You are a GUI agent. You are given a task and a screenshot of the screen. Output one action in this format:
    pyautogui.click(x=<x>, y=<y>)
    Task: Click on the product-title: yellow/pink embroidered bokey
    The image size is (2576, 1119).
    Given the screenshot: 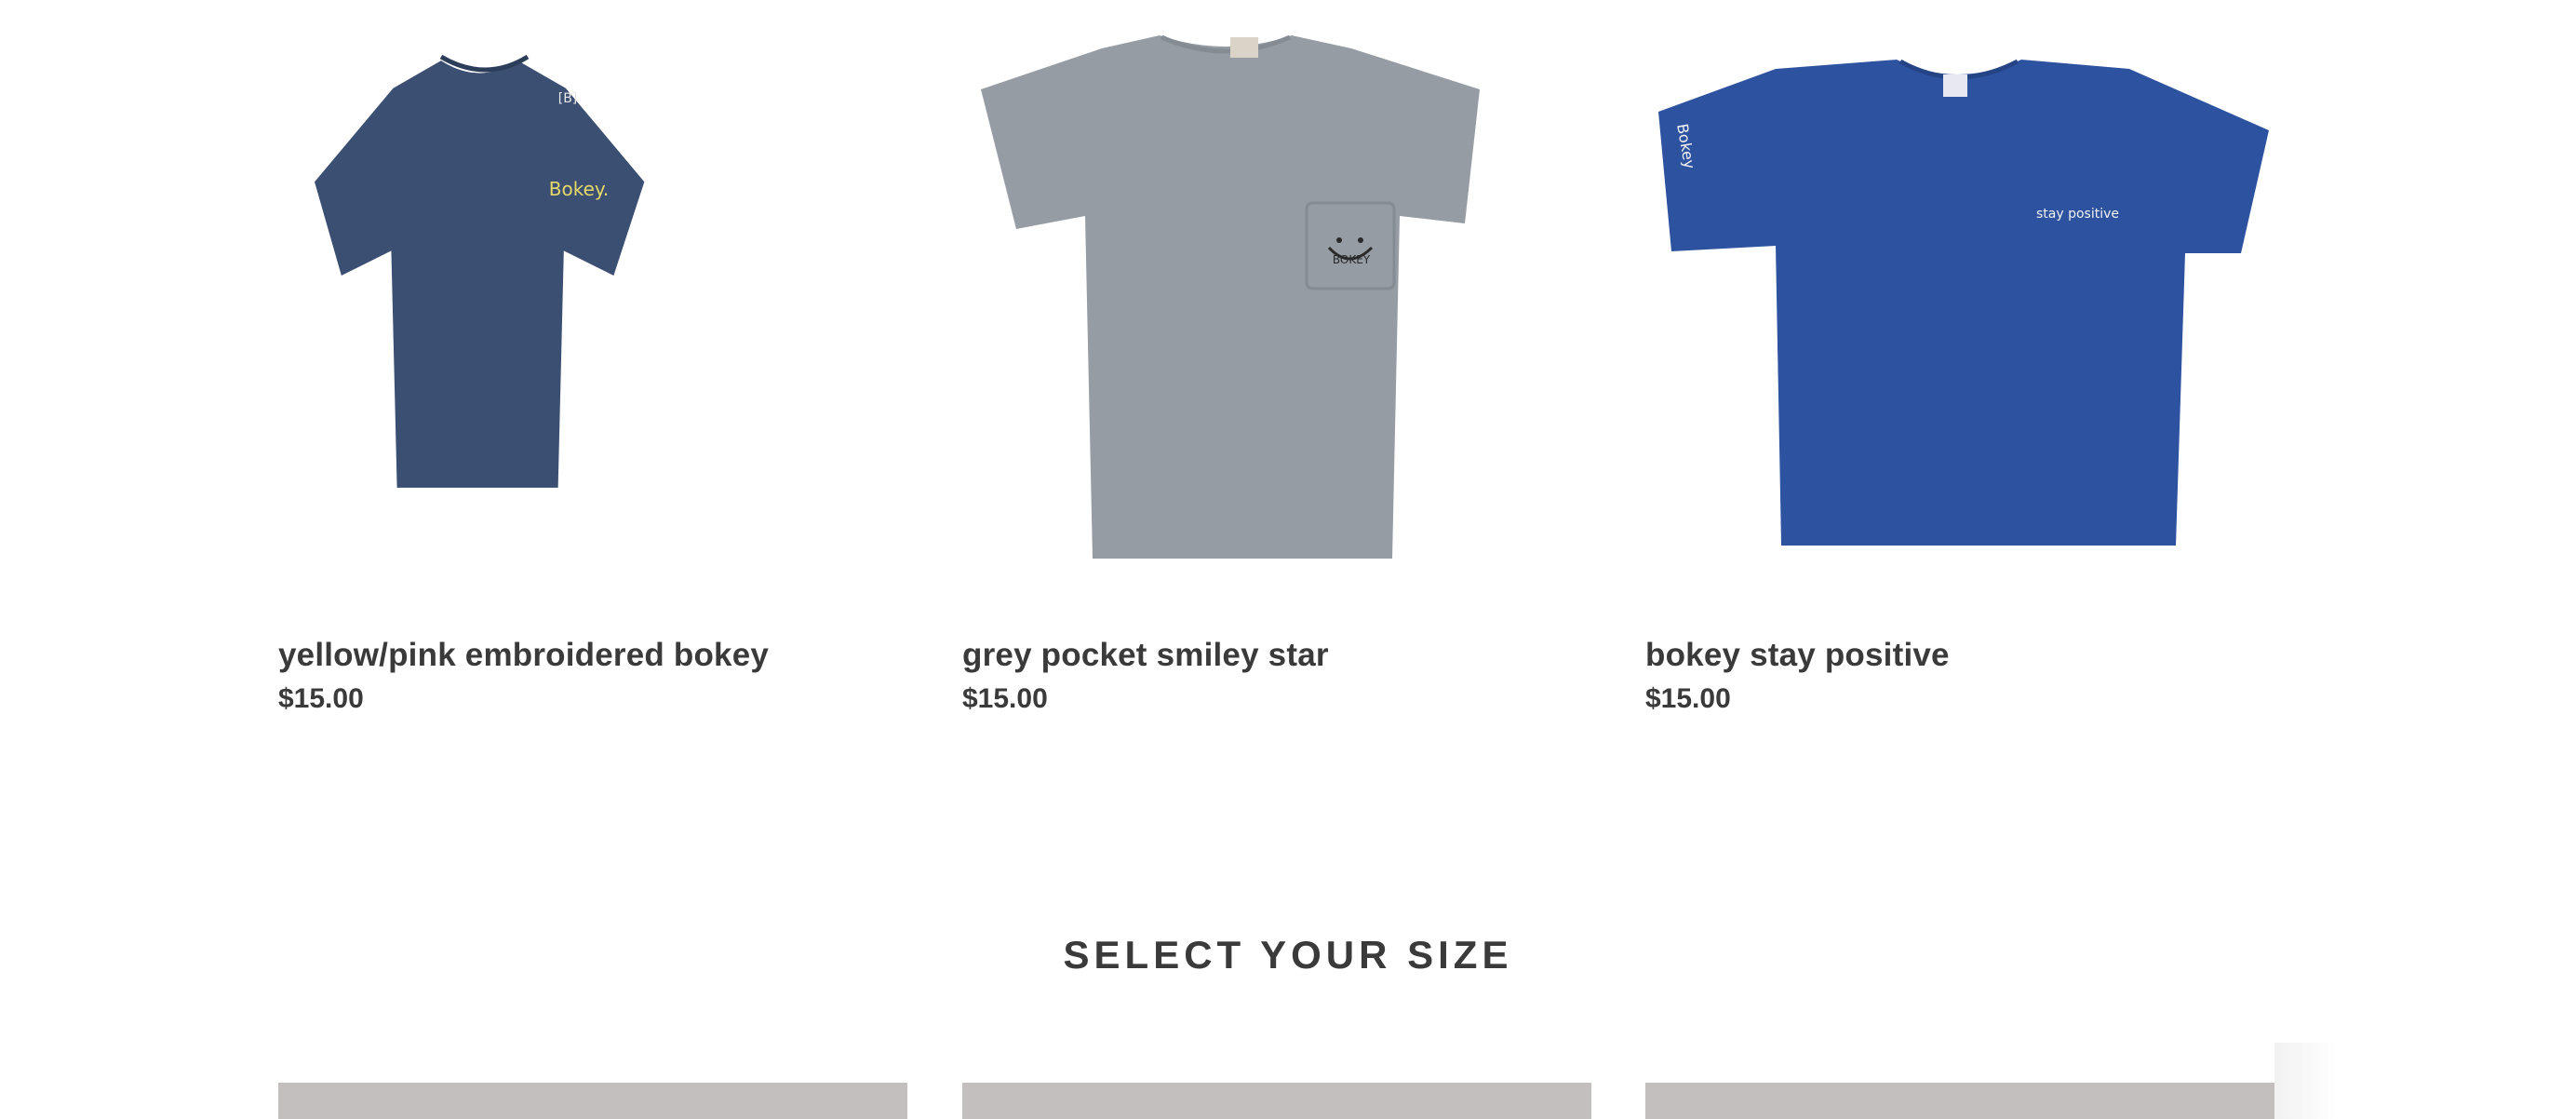 What is the action you would take?
    pyautogui.click(x=523, y=655)
    